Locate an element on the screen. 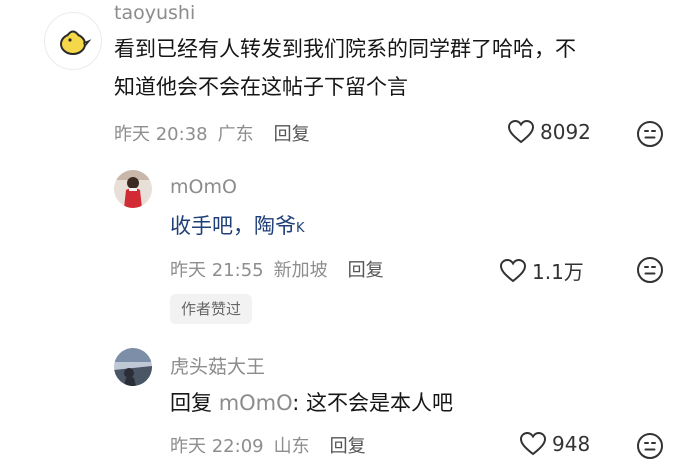 The image size is (690, 474). author-liked-badge: 作者赞过 is located at coordinates (211, 309).